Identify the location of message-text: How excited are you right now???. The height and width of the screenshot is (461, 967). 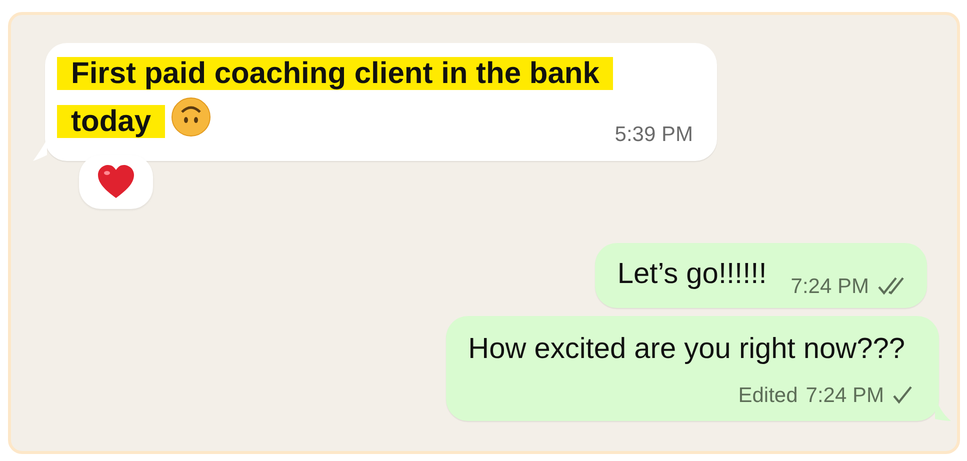
(686, 349).